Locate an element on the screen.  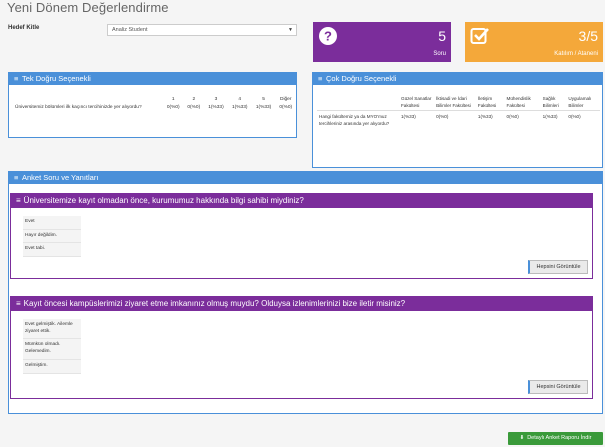
answer-item: Hayır değildim. is located at coordinates (52, 236).